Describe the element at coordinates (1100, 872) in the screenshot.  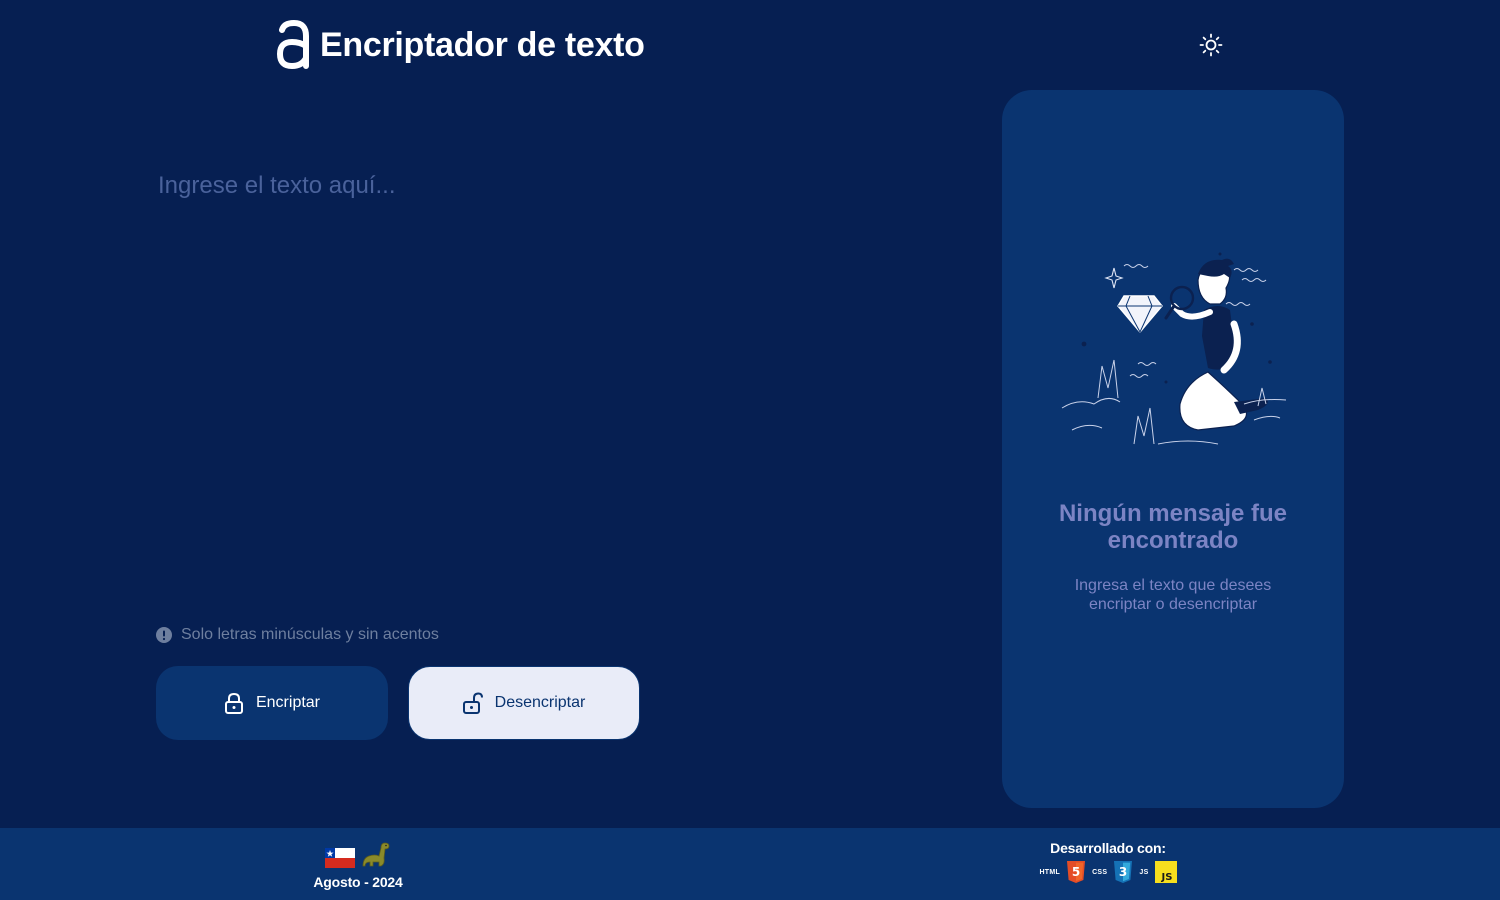
I see `css-label: CSS` at that location.